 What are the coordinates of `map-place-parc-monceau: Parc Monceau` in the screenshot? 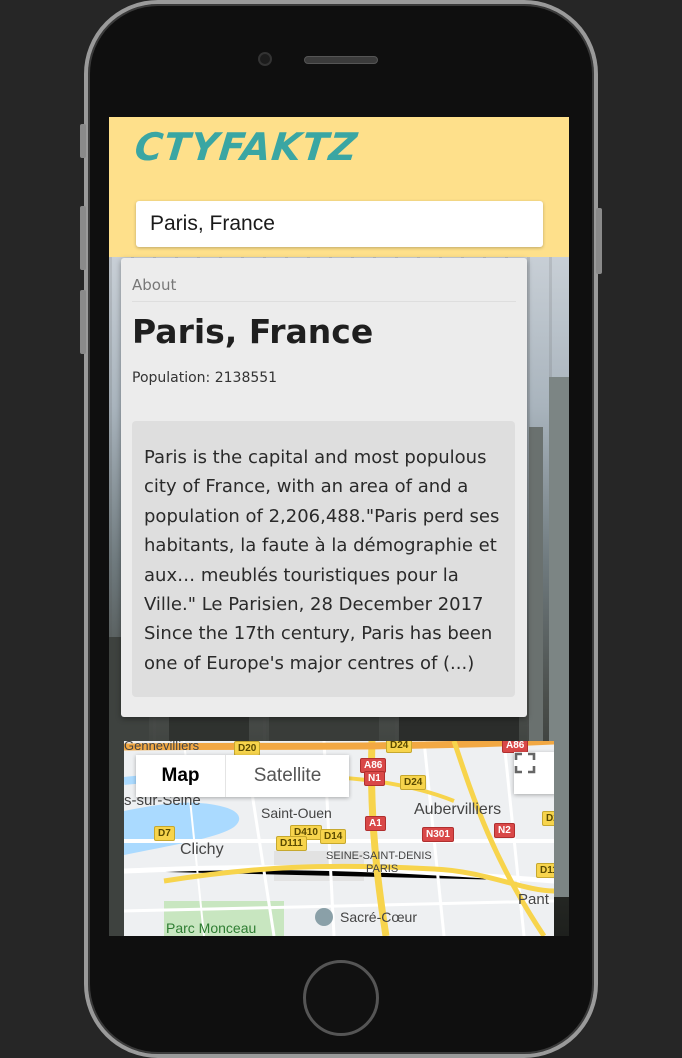 It's located at (211, 928).